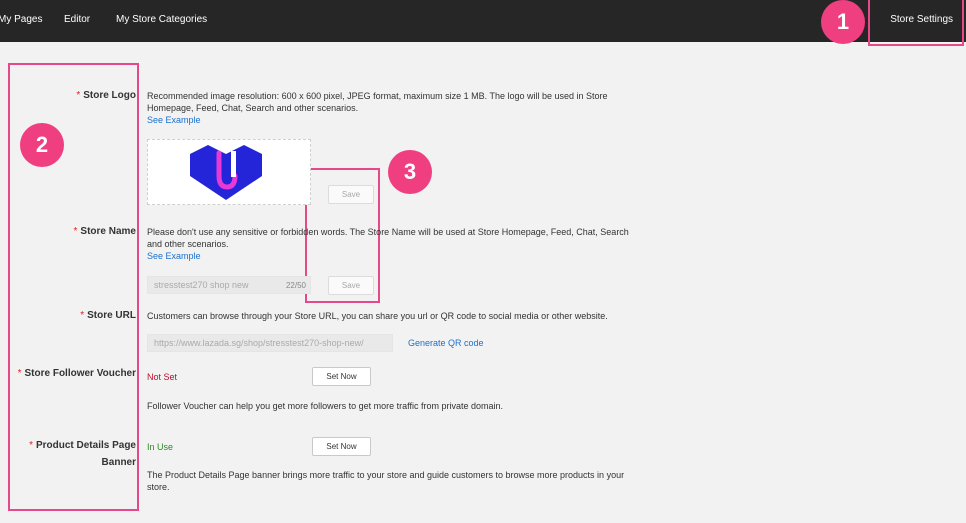 This screenshot has height=523, width=966. Describe the element at coordinates (160, 447) in the screenshot. I see `banner-status-badge: In Use` at that location.